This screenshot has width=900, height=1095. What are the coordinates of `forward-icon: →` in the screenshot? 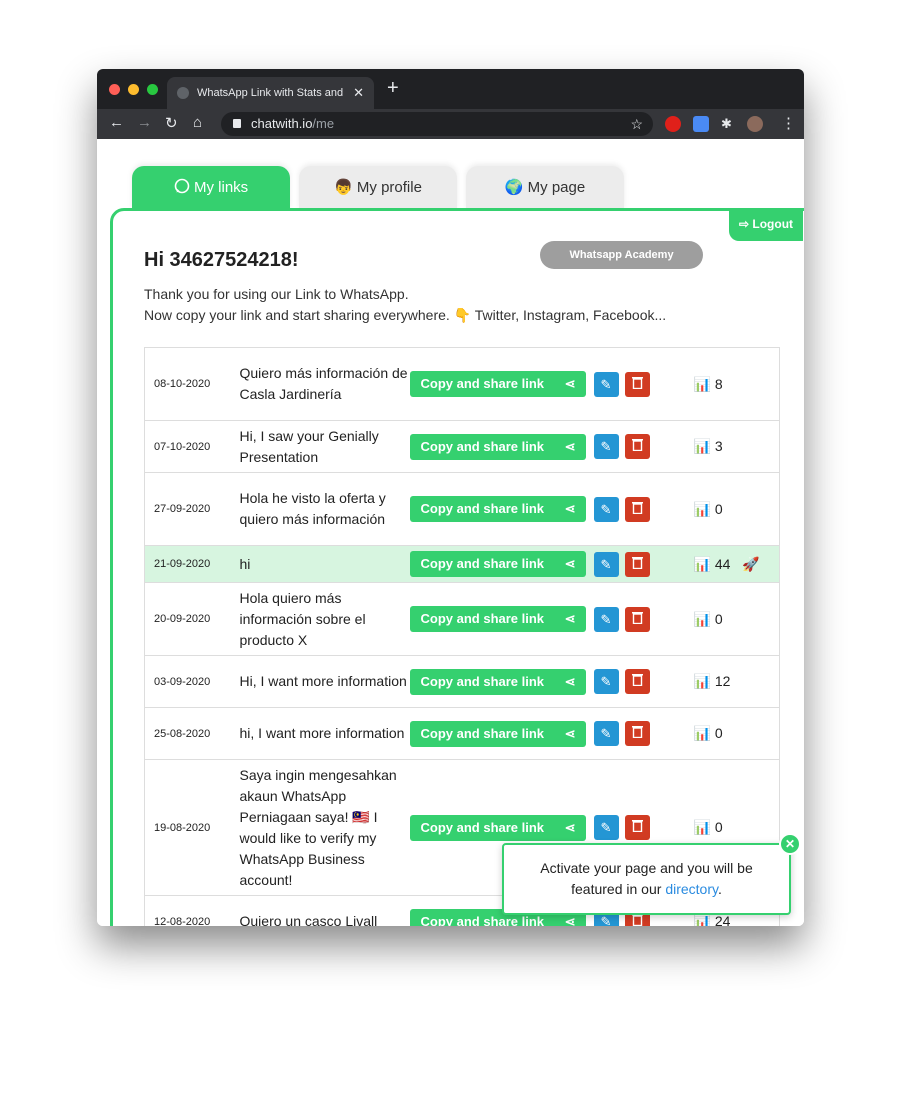 It's located at (144, 122).